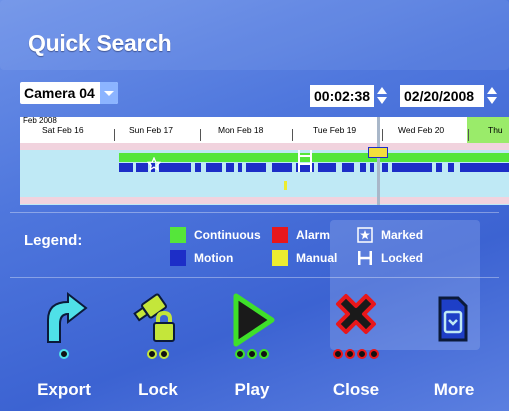 This screenshot has width=509, height=411. I want to click on lock-bar-icon, so click(365, 258).